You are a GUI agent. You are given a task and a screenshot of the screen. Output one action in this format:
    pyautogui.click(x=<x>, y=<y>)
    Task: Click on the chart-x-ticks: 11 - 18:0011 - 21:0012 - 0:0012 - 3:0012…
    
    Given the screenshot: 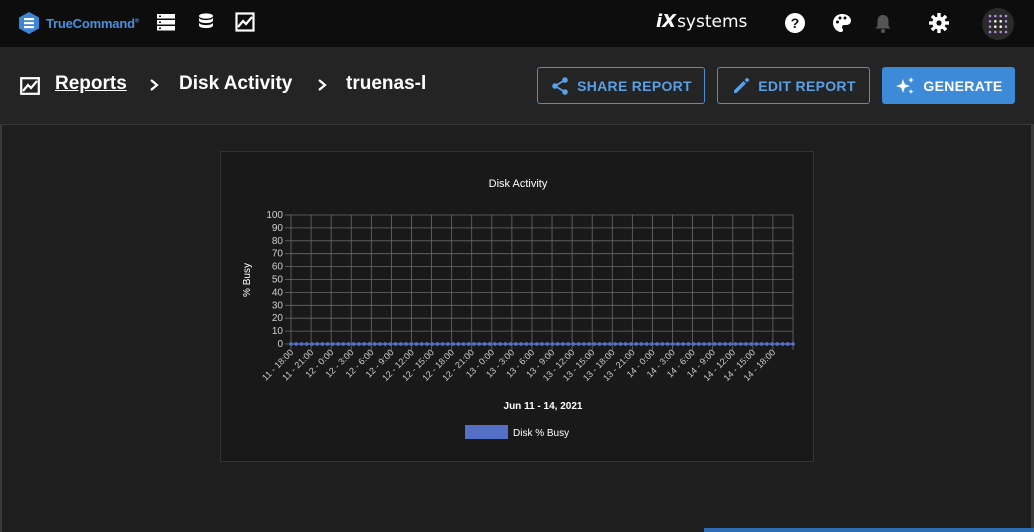 What is the action you would take?
    pyautogui.click(x=518, y=365)
    